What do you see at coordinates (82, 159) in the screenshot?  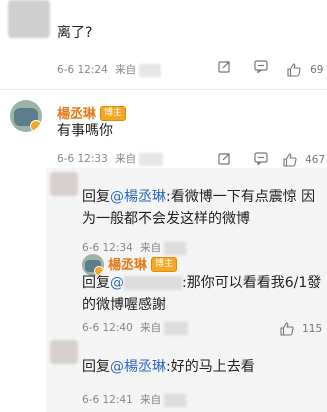 I see `comment-date: 6-6 12:33` at bounding box center [82, 159].